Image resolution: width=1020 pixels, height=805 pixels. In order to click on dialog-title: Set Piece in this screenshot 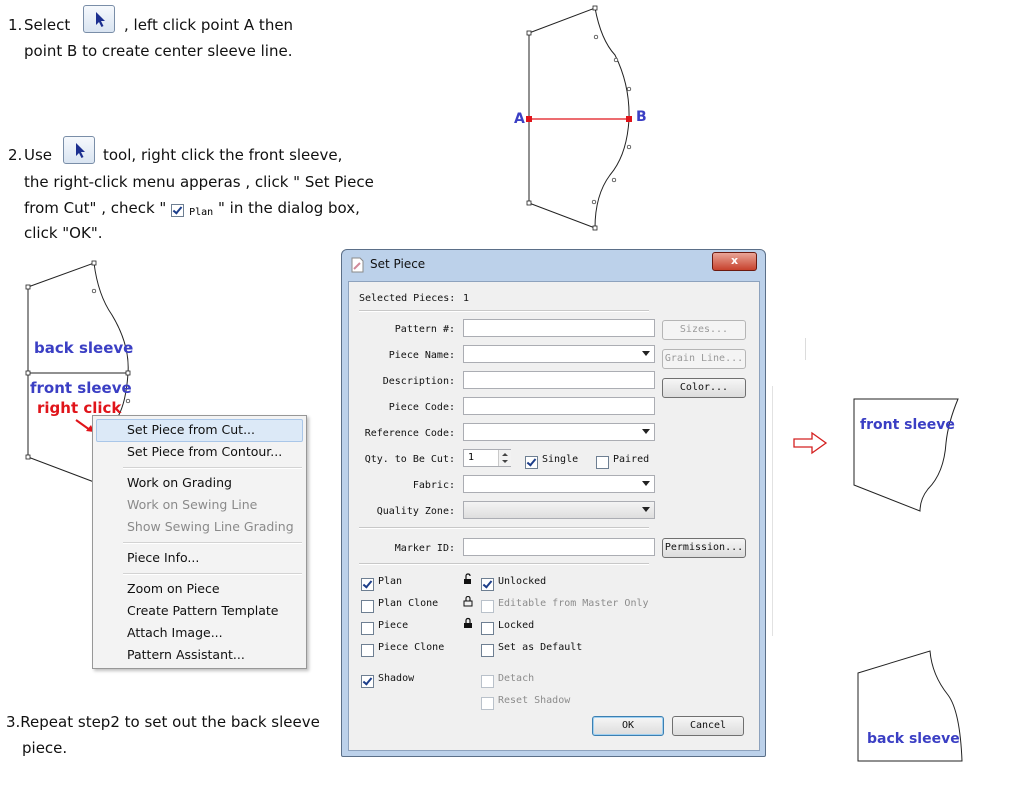, I will do `click(398, 264)`.